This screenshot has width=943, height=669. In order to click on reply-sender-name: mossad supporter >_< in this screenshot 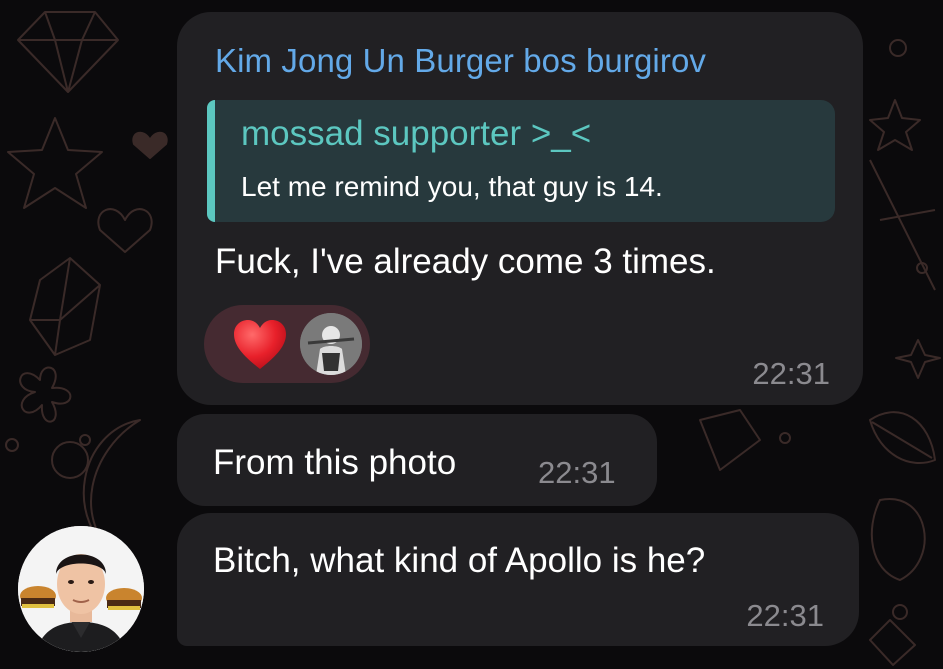, I will do `click(416, 133)`.